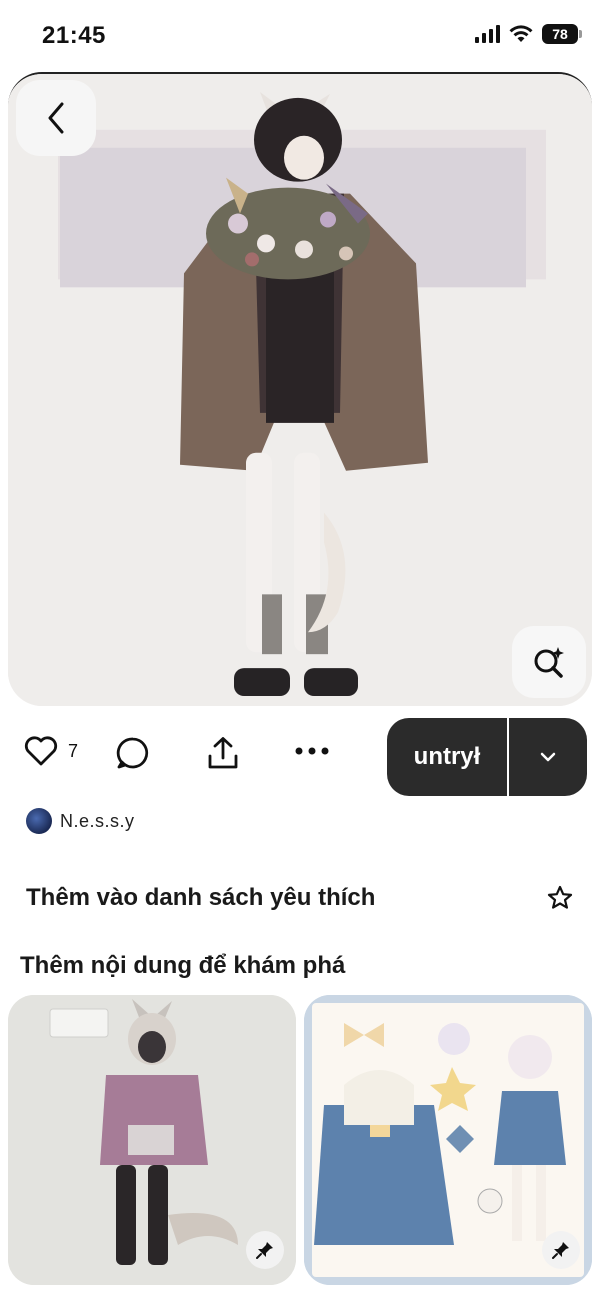  What do you see at coordinates (487, 34) in the screenshot?
I see `cellular-signal-icon` at bounding box center [487, 34].